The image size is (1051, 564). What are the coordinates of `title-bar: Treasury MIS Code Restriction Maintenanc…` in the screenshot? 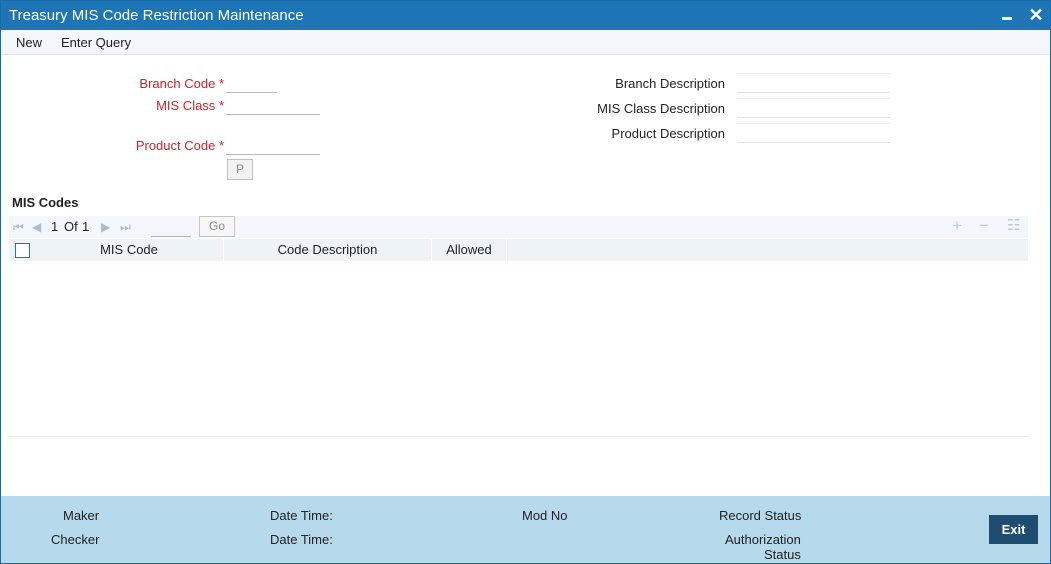 It's located at (525, 15).